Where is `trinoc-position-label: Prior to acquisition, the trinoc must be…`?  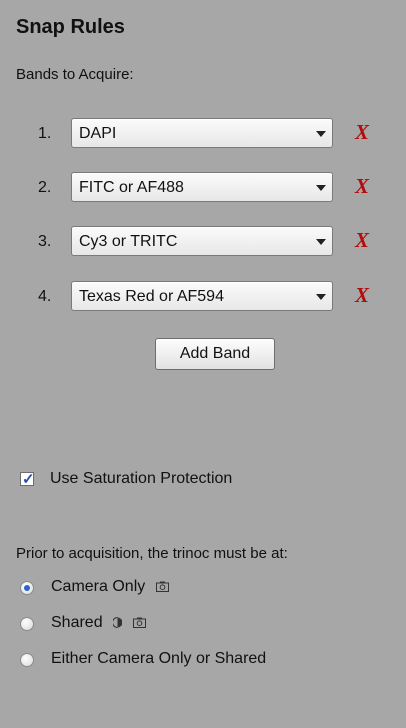
trinoc-position-label: Prior to acquisition, the trinoc must be… is located at coordinates (152, 553).